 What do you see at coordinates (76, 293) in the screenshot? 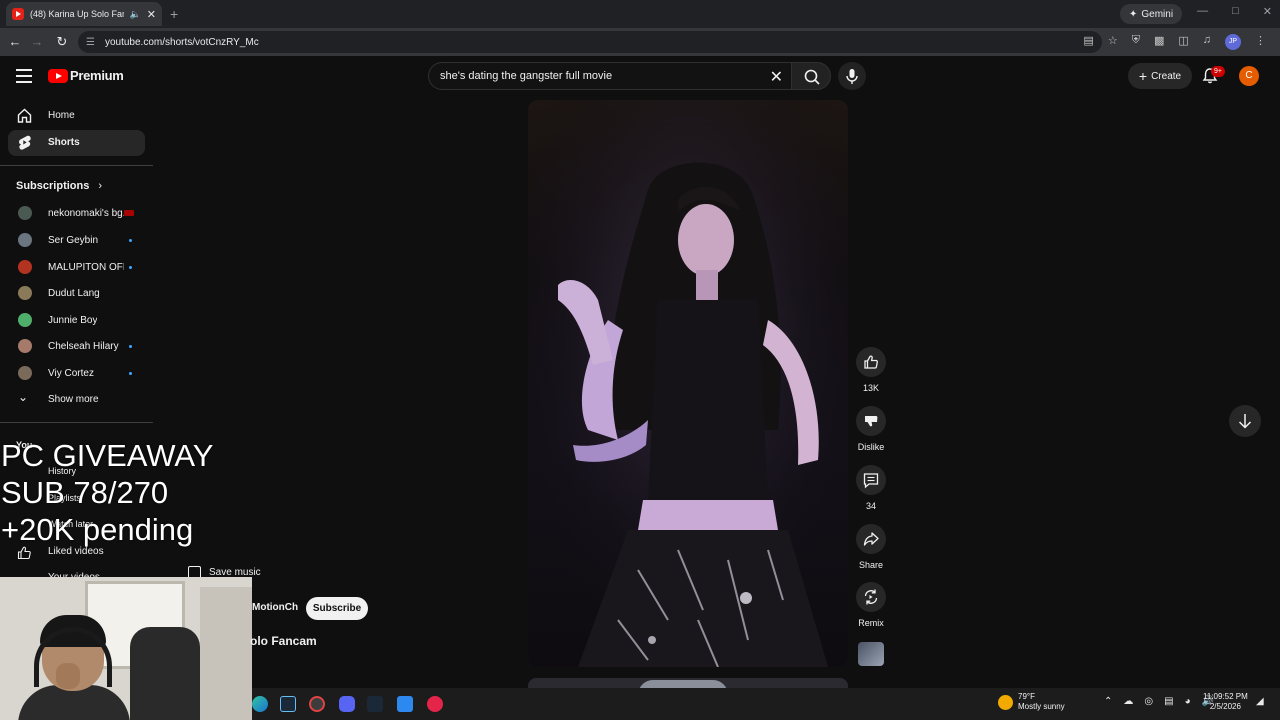
I see `subscription-item: Dudut Lang` at bounding box center [76, 293].